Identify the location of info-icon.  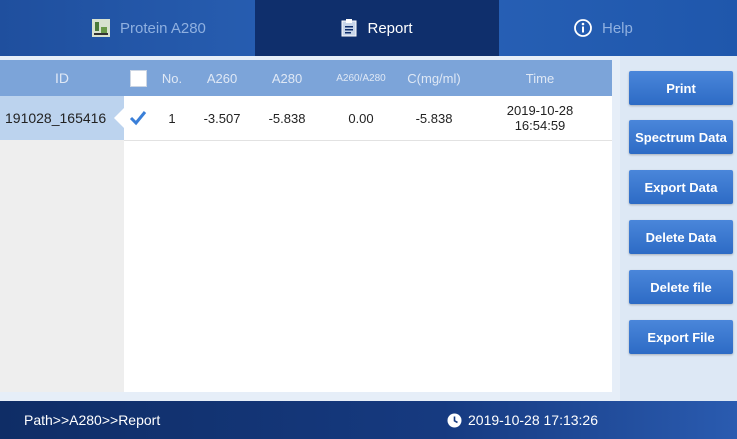
(583, 28).